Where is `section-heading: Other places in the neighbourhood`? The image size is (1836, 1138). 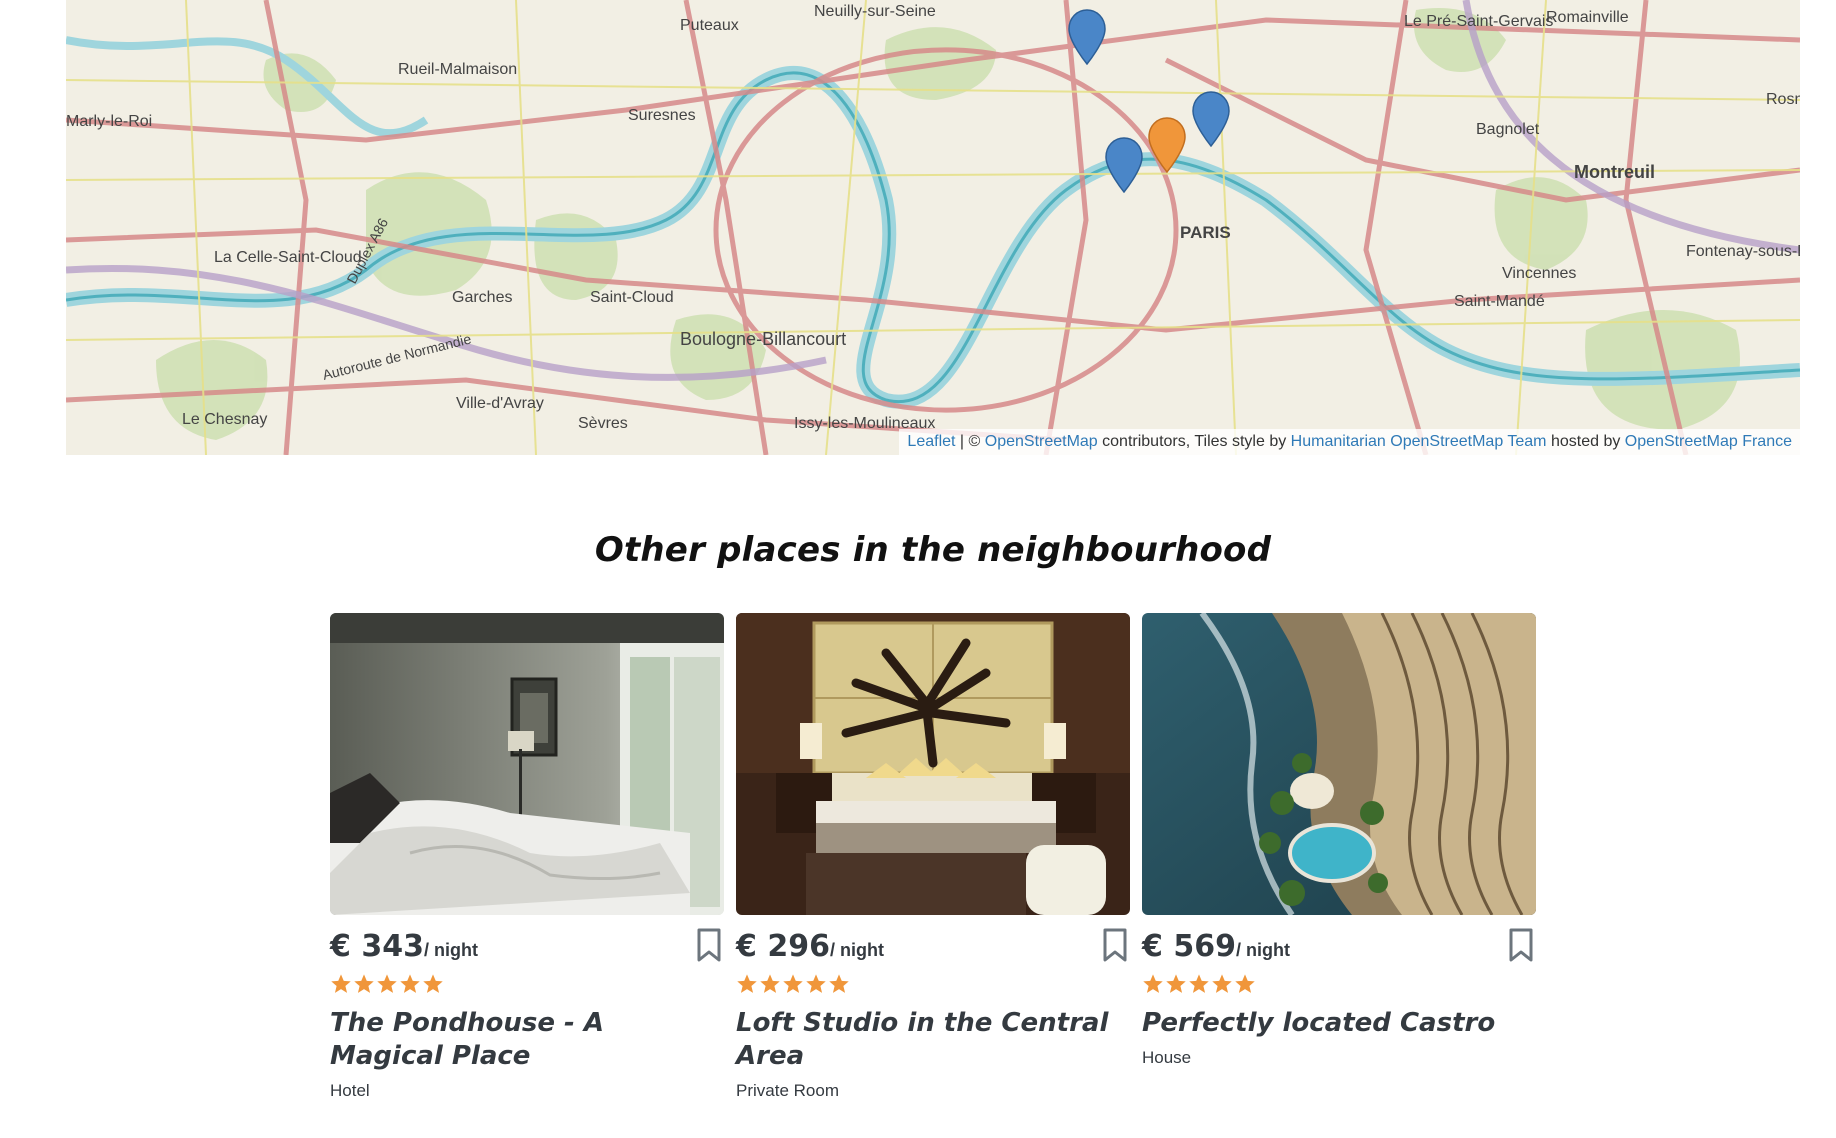 section-heading: Other places in the neighbourhood is located at coordinates (933, 550).